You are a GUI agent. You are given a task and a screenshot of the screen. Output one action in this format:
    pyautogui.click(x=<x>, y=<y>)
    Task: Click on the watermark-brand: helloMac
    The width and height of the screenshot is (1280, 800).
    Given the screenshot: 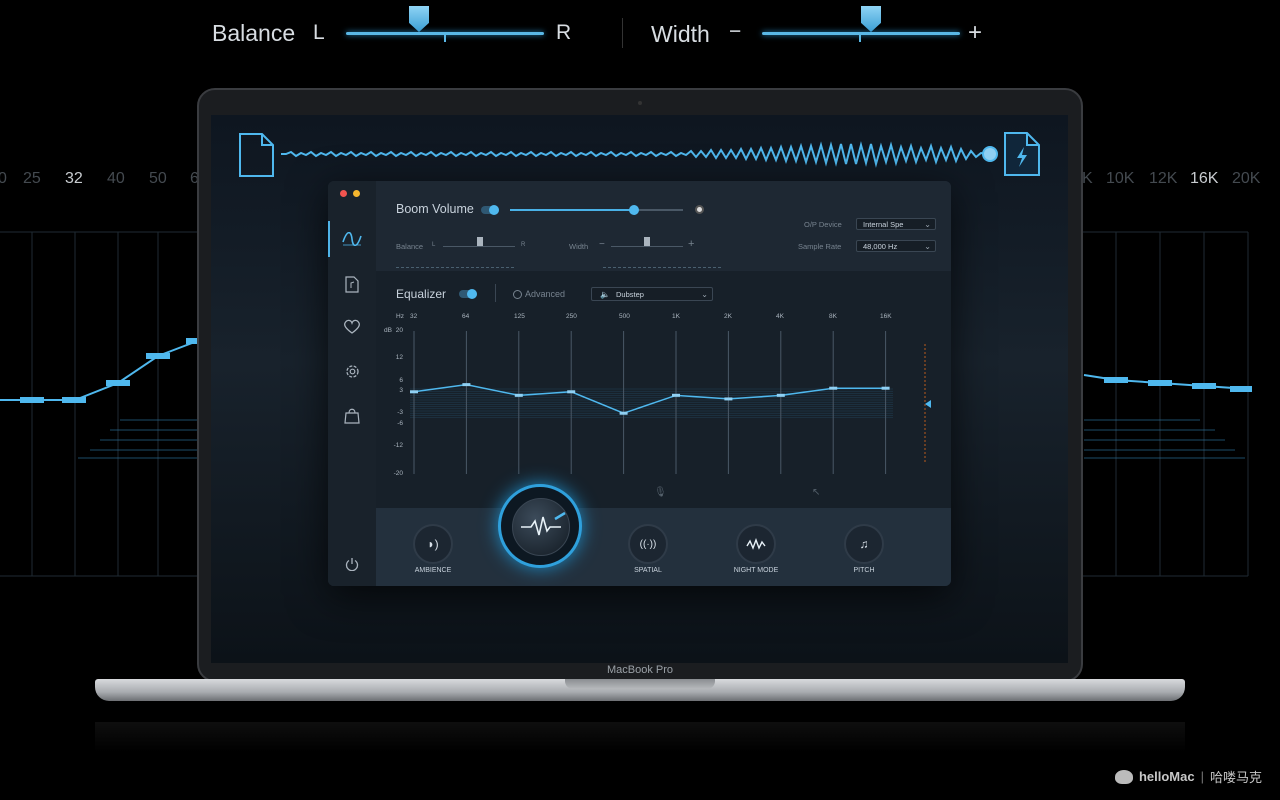 What is the action you would take?
    pyautogui.click(x=1166, y=776)
    